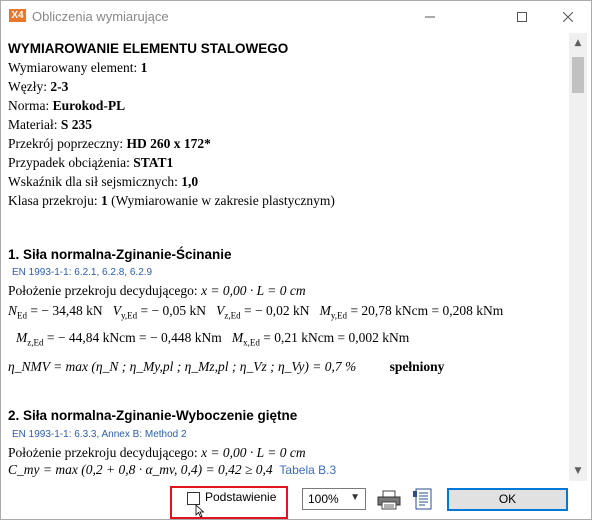 The width and height of the screenshot is (592, 520). Describe the element at coordinates (99, 434) in the screenshot. I see `section2-ref: EN 1993-1-1: 6.3.3, Annex B: Method 2` at that location.